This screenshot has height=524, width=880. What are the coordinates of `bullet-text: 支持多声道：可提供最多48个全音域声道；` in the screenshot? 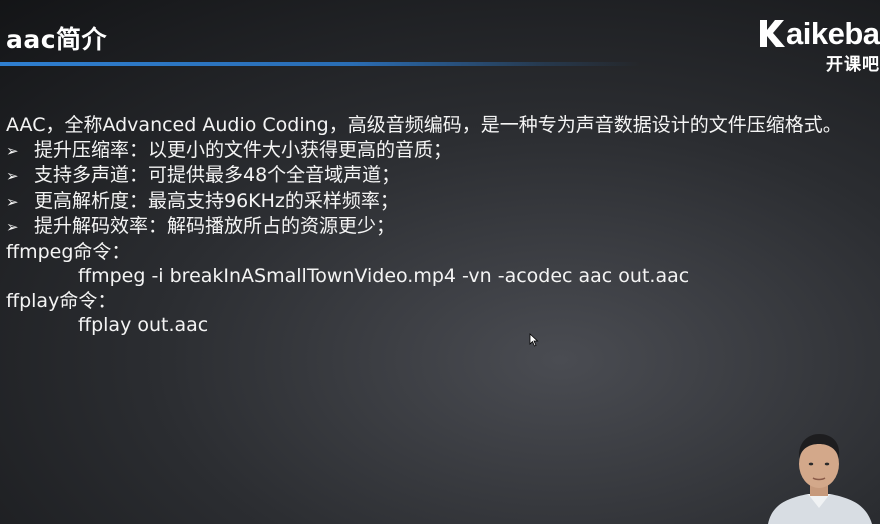 It's located at (217, 175).